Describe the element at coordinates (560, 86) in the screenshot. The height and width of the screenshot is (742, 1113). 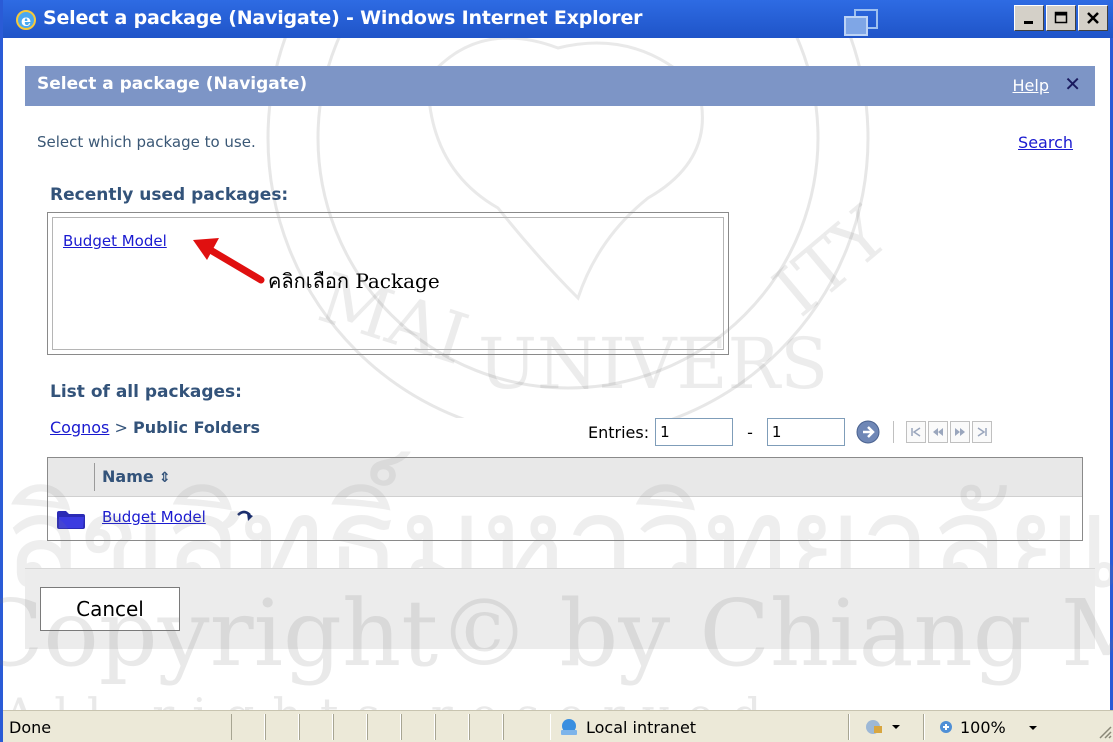
I see `dialog-header: Select a package (Navigate) Help ✕` at that location.